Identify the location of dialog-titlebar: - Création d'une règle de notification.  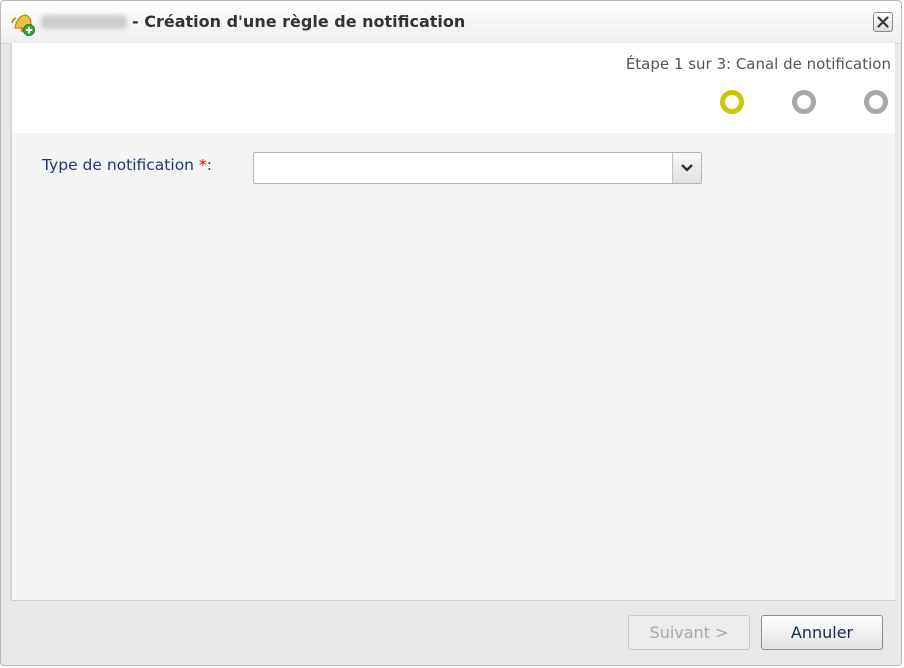
(451, 22).